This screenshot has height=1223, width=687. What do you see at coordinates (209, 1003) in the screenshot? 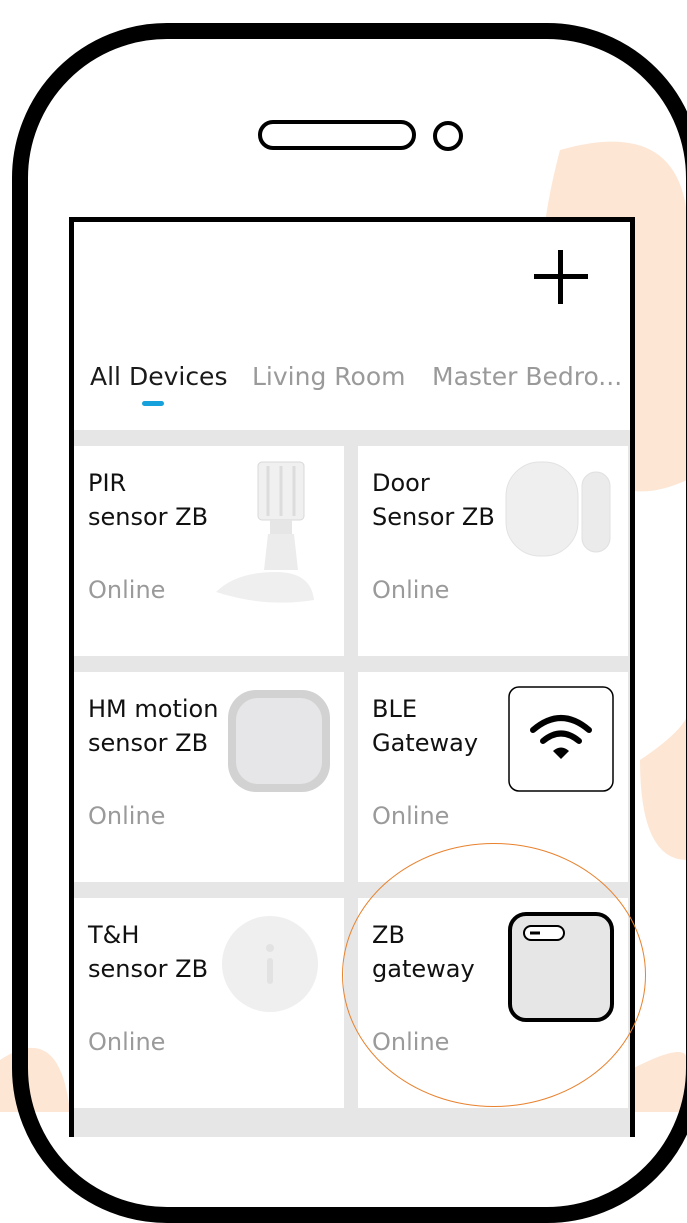
I see `device-card: T&H sensor ZB Online` at bounding box center [209, 1003].